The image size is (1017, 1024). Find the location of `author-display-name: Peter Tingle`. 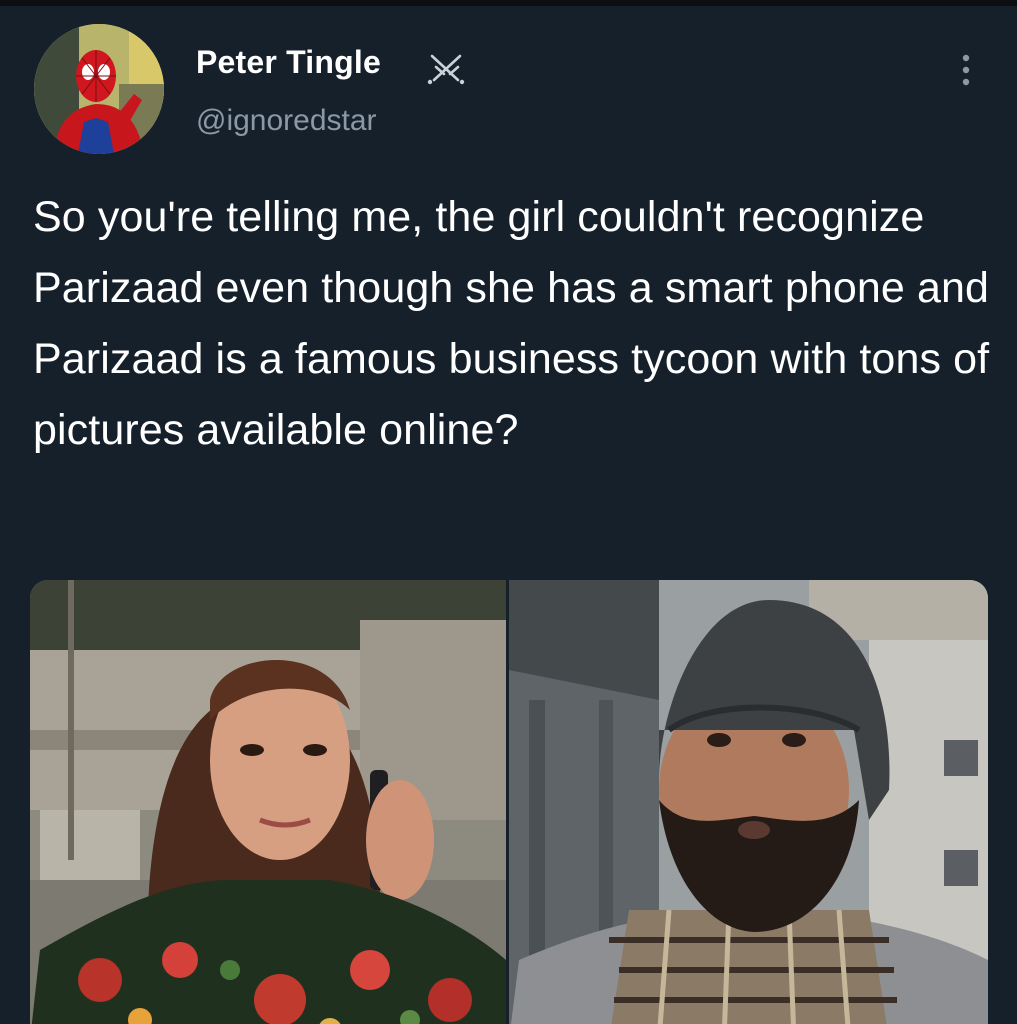

author-display-name: Peter Tingle is located at coordinates (288, 62).